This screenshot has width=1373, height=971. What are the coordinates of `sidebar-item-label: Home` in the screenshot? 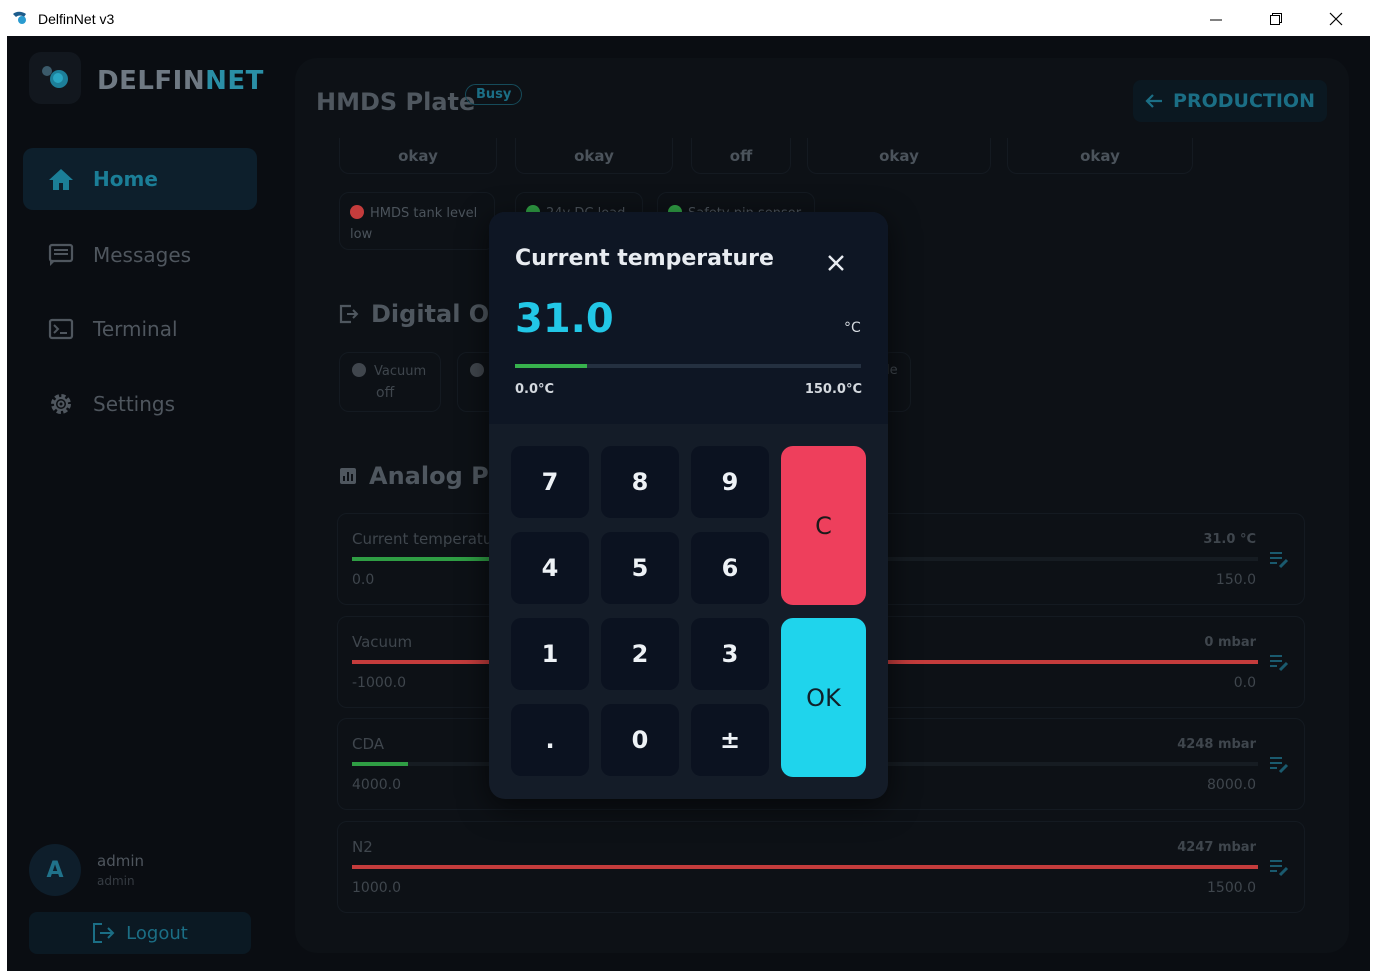 It's located at (125, 179).